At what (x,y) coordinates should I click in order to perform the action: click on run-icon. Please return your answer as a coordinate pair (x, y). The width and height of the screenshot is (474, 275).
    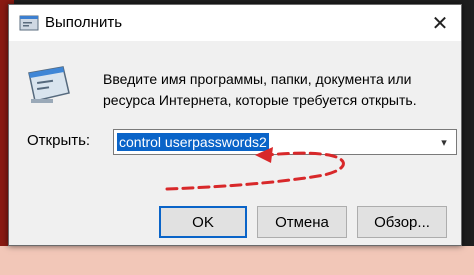
    Looking at the image, I should click on (29, 23).